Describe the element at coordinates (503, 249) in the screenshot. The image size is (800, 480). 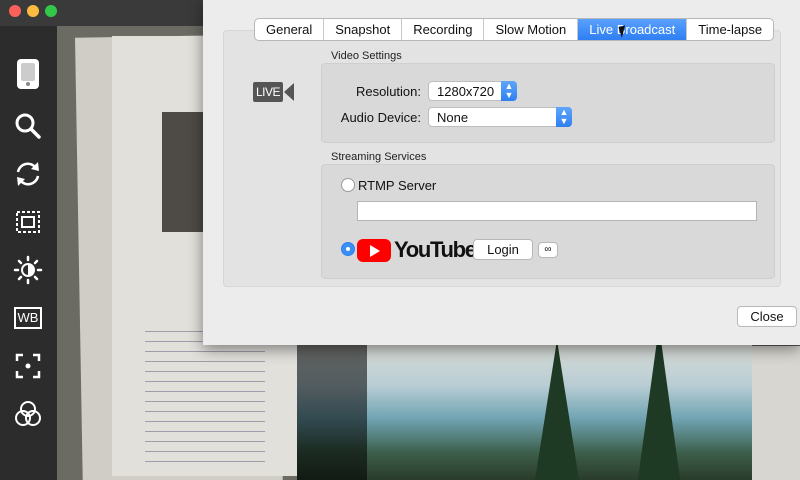
I see `login-button: Login` at that location.